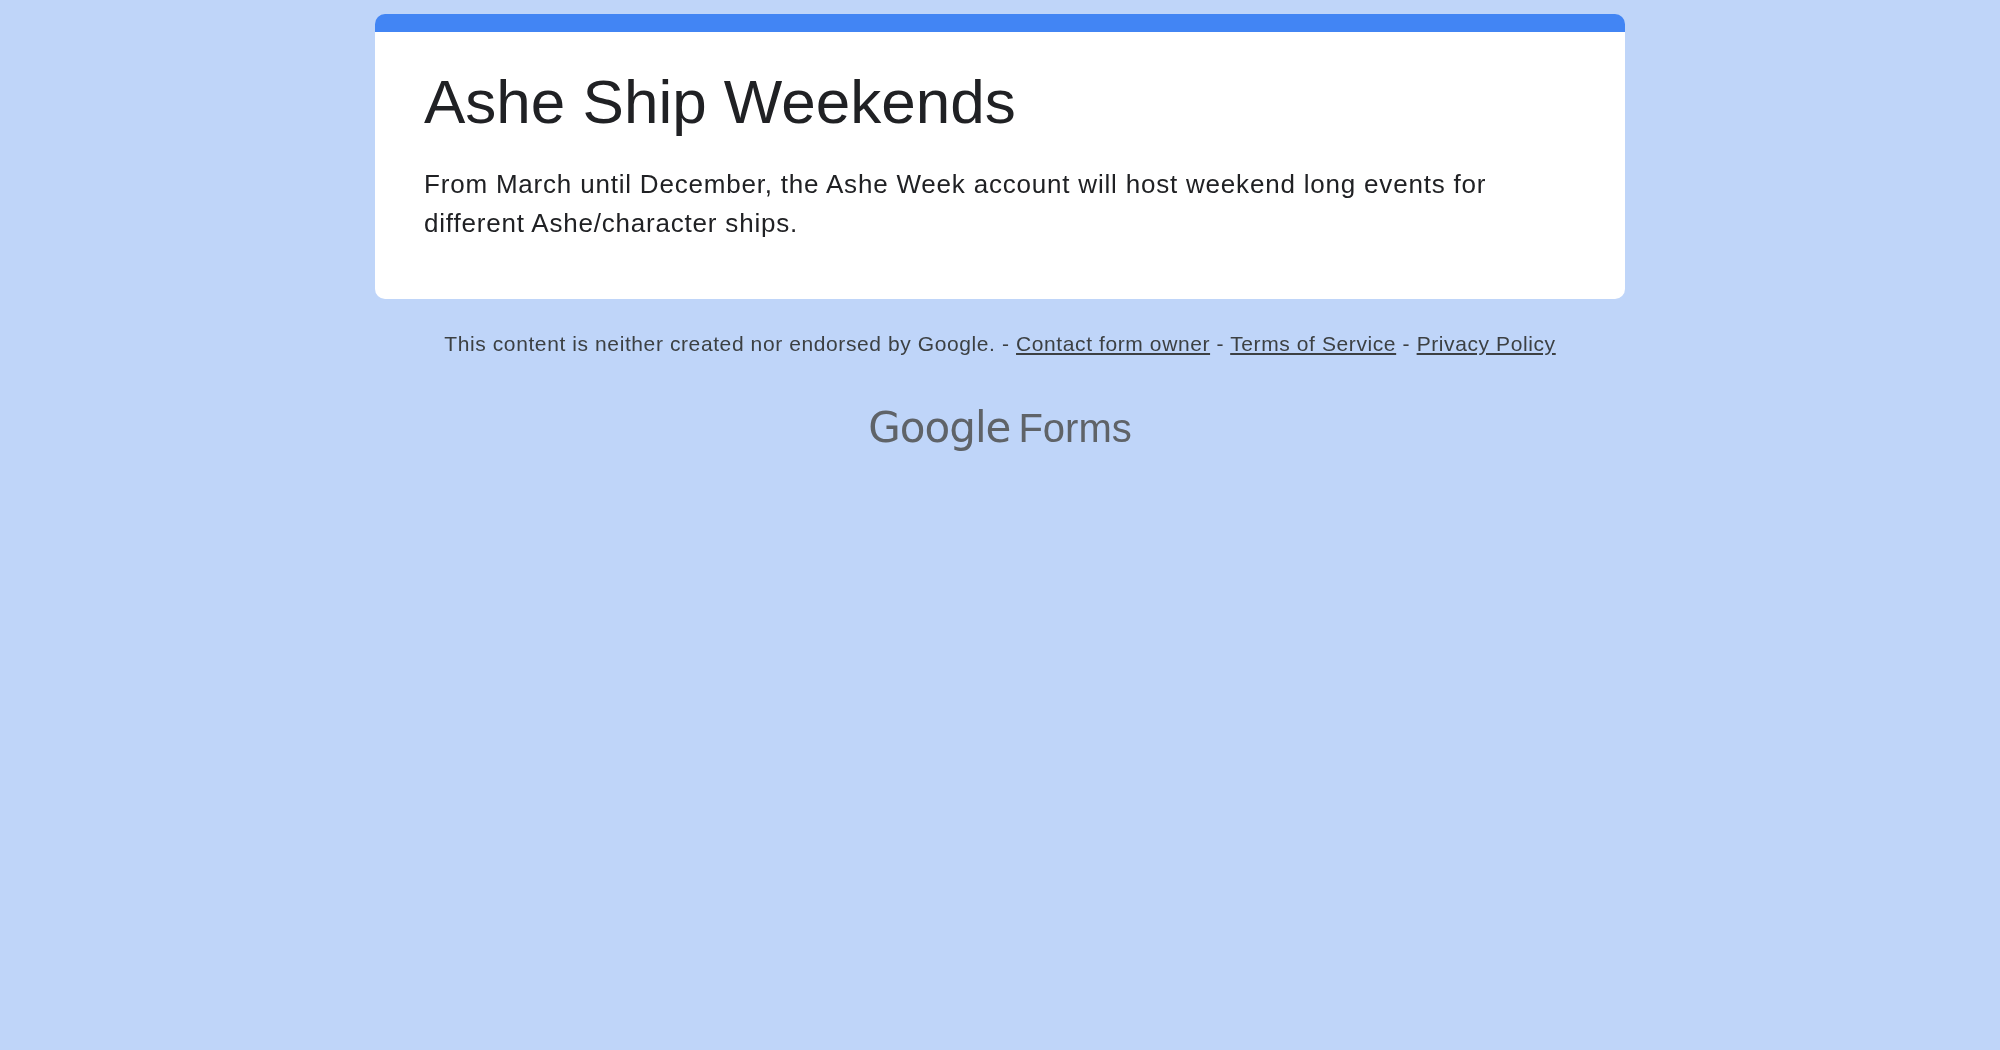 The height and width of the screenshot is (1050, 2000). Describe the element at coordinates (1113, 343) in the screenshot. I see `footer-link: Contact form owner` at that location.